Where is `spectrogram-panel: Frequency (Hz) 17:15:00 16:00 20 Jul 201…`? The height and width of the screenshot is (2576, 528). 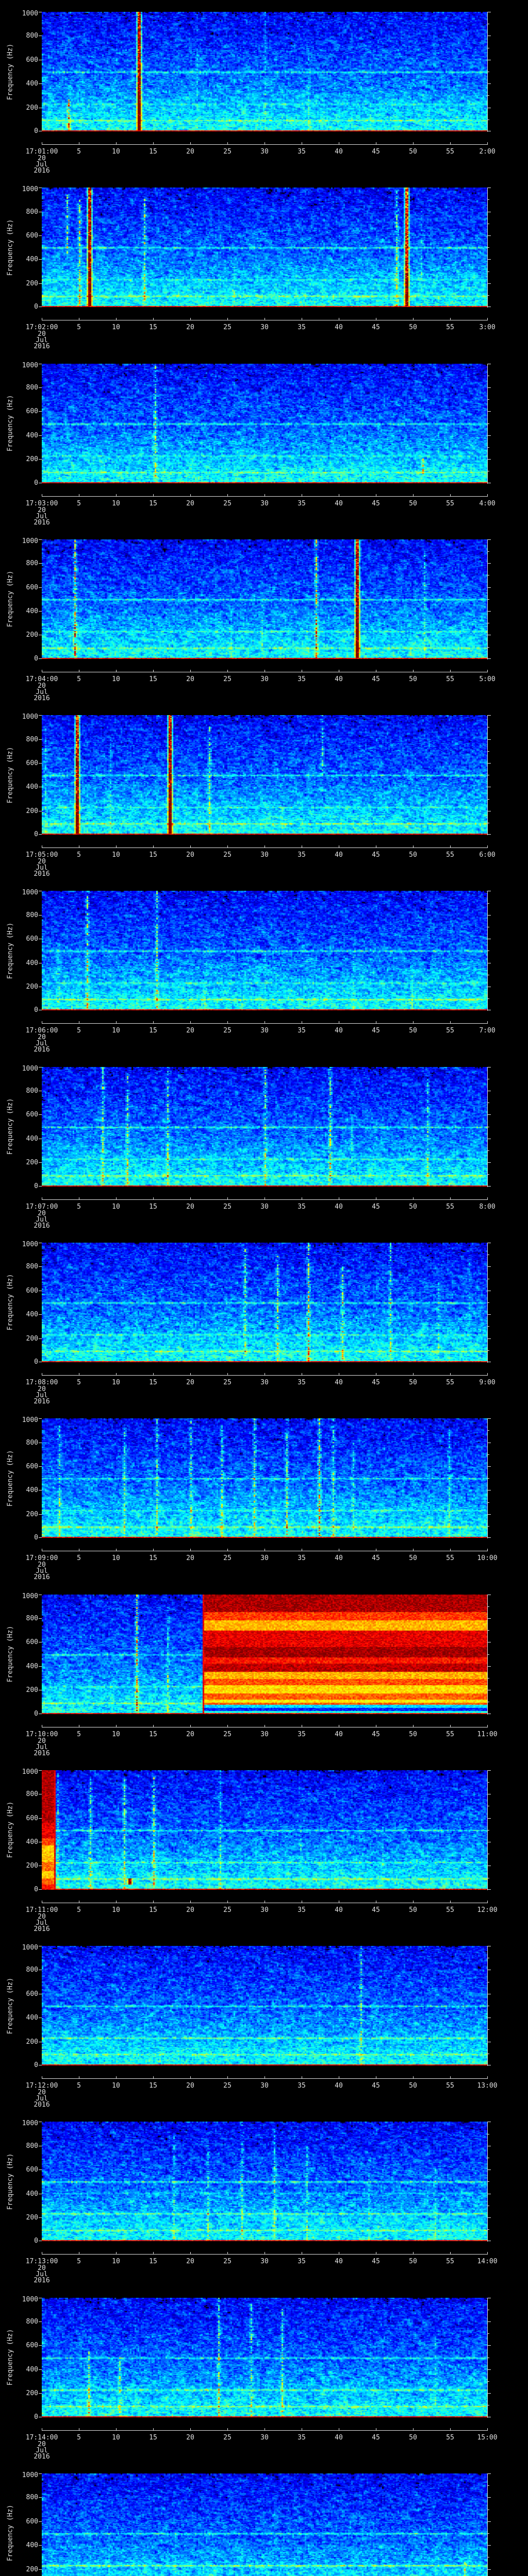
spectrogram-panel: Frequency (Hz) 17:15:00 16:00 20 Jul 201… is located at coordinates (264, 2518).